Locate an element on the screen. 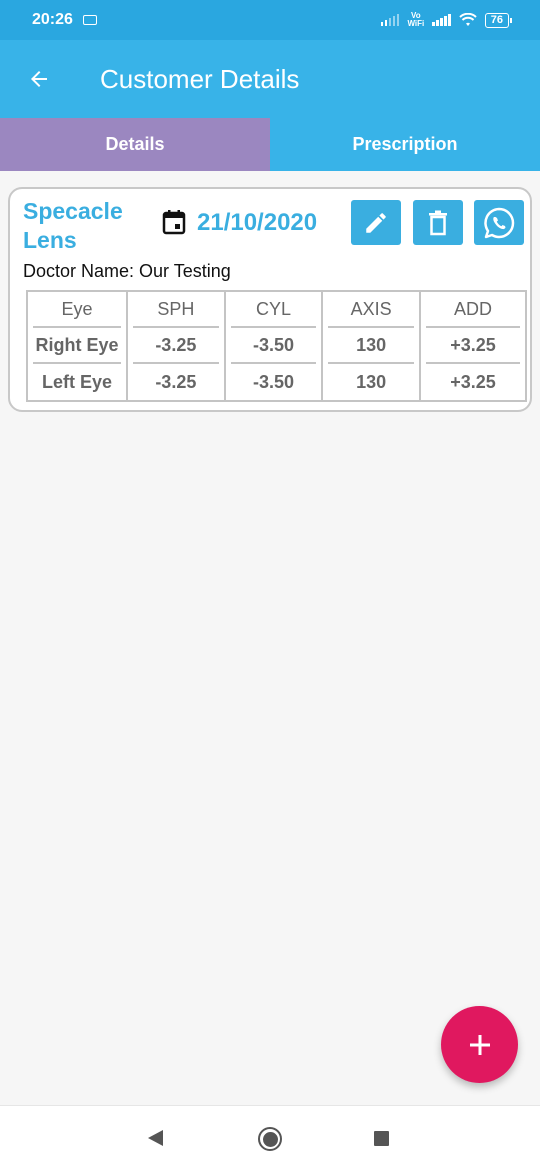 This screenshot has height=1170, width=540. status-time: 20:26 is located at coordinates (52, 19).